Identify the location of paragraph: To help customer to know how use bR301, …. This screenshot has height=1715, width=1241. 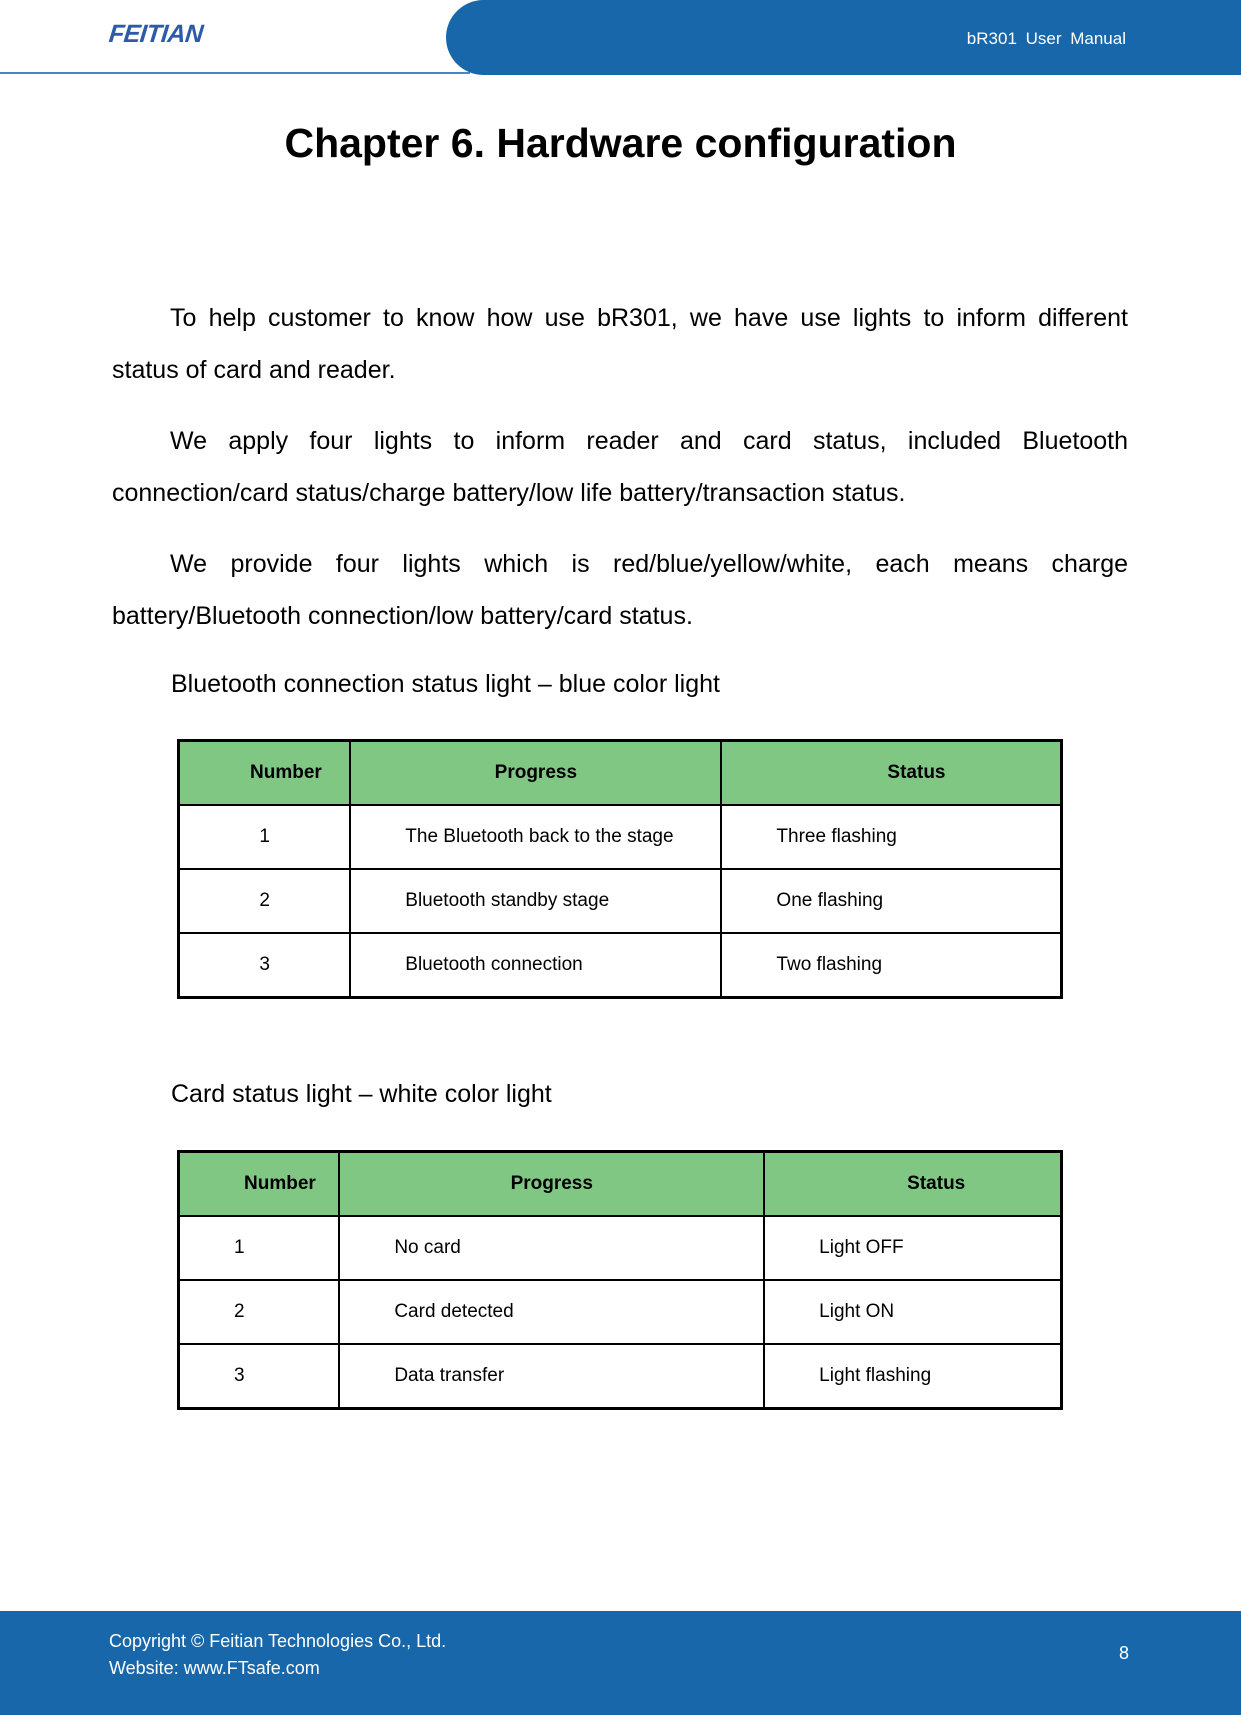
(620, 344).